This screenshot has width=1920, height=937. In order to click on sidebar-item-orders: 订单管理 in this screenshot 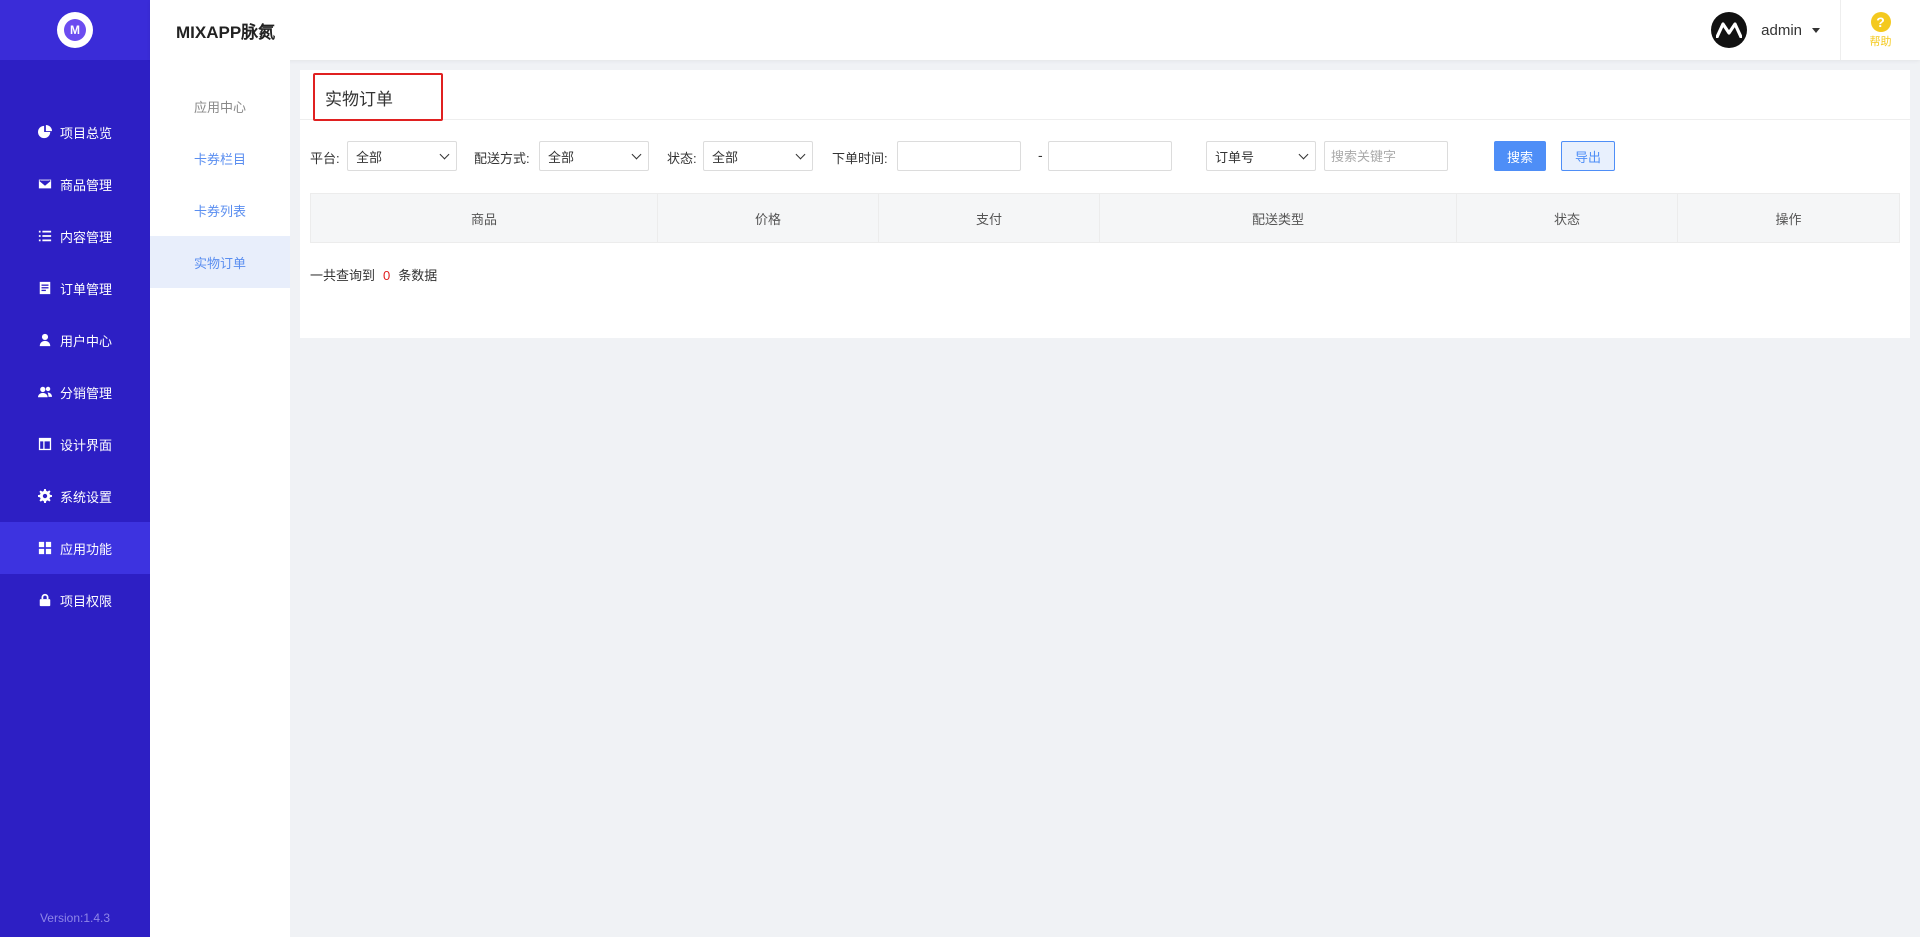, I will do `click(75, 288)`.